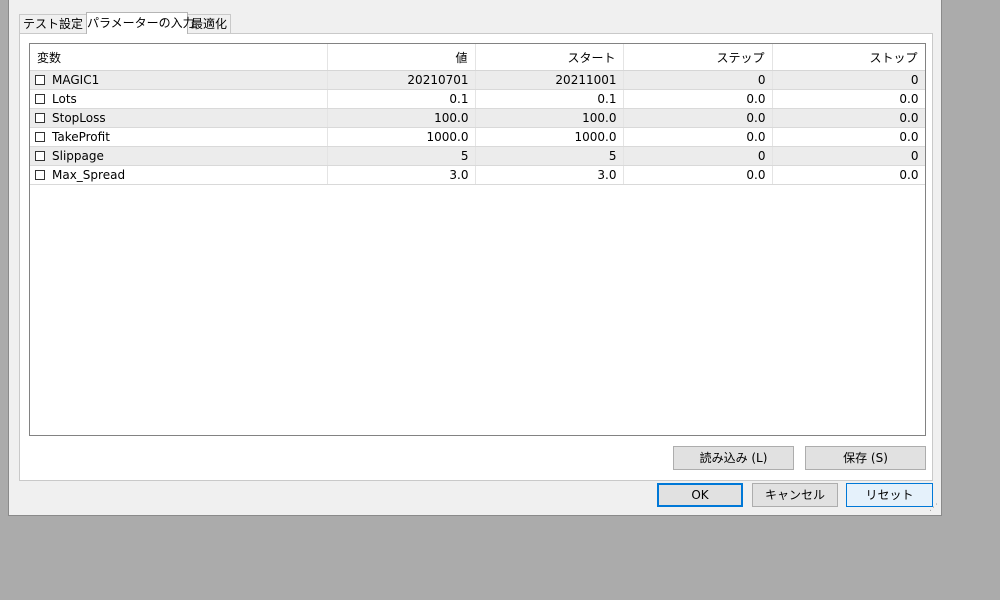 The width and height of the screenshot is (1000, 600). I want to click on value-cell: 3.0, so click(401, 175).